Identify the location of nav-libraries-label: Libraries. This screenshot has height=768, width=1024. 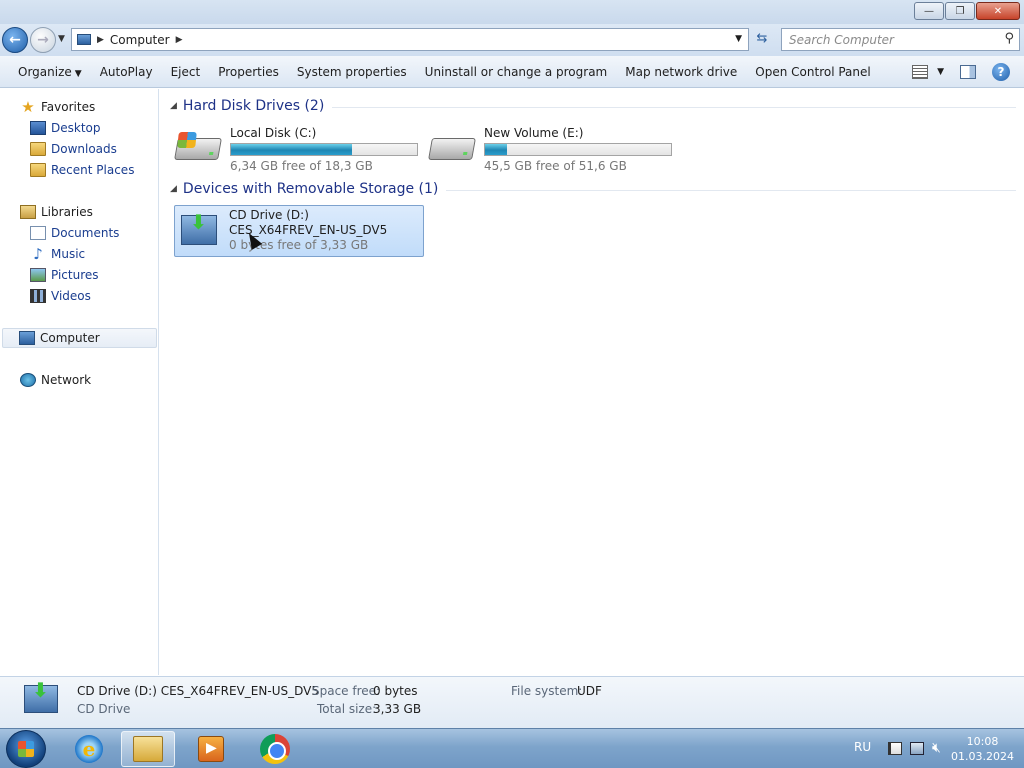
(67, 212).